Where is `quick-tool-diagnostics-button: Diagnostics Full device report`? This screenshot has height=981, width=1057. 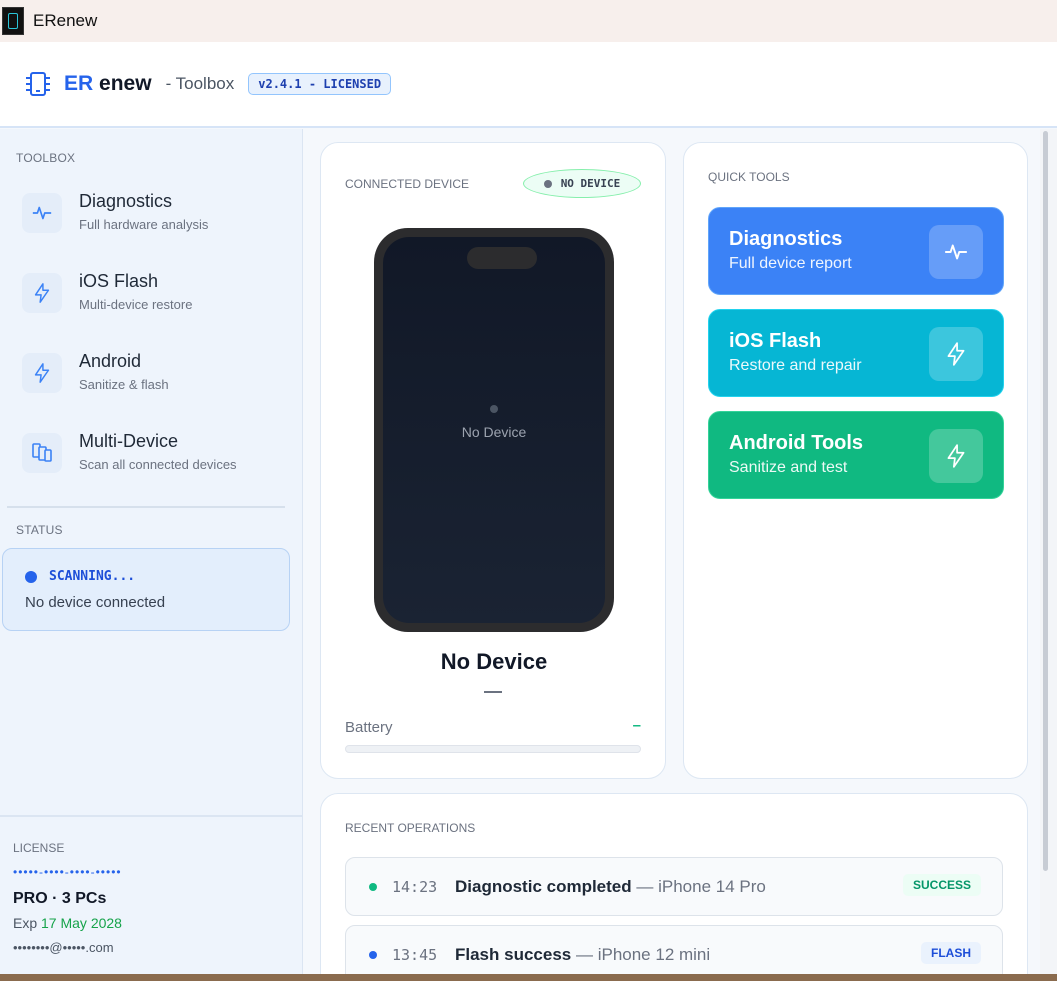
quick-tool-diagnostics-button: Diagnostics Full device report is located at coordinates (856, 251).